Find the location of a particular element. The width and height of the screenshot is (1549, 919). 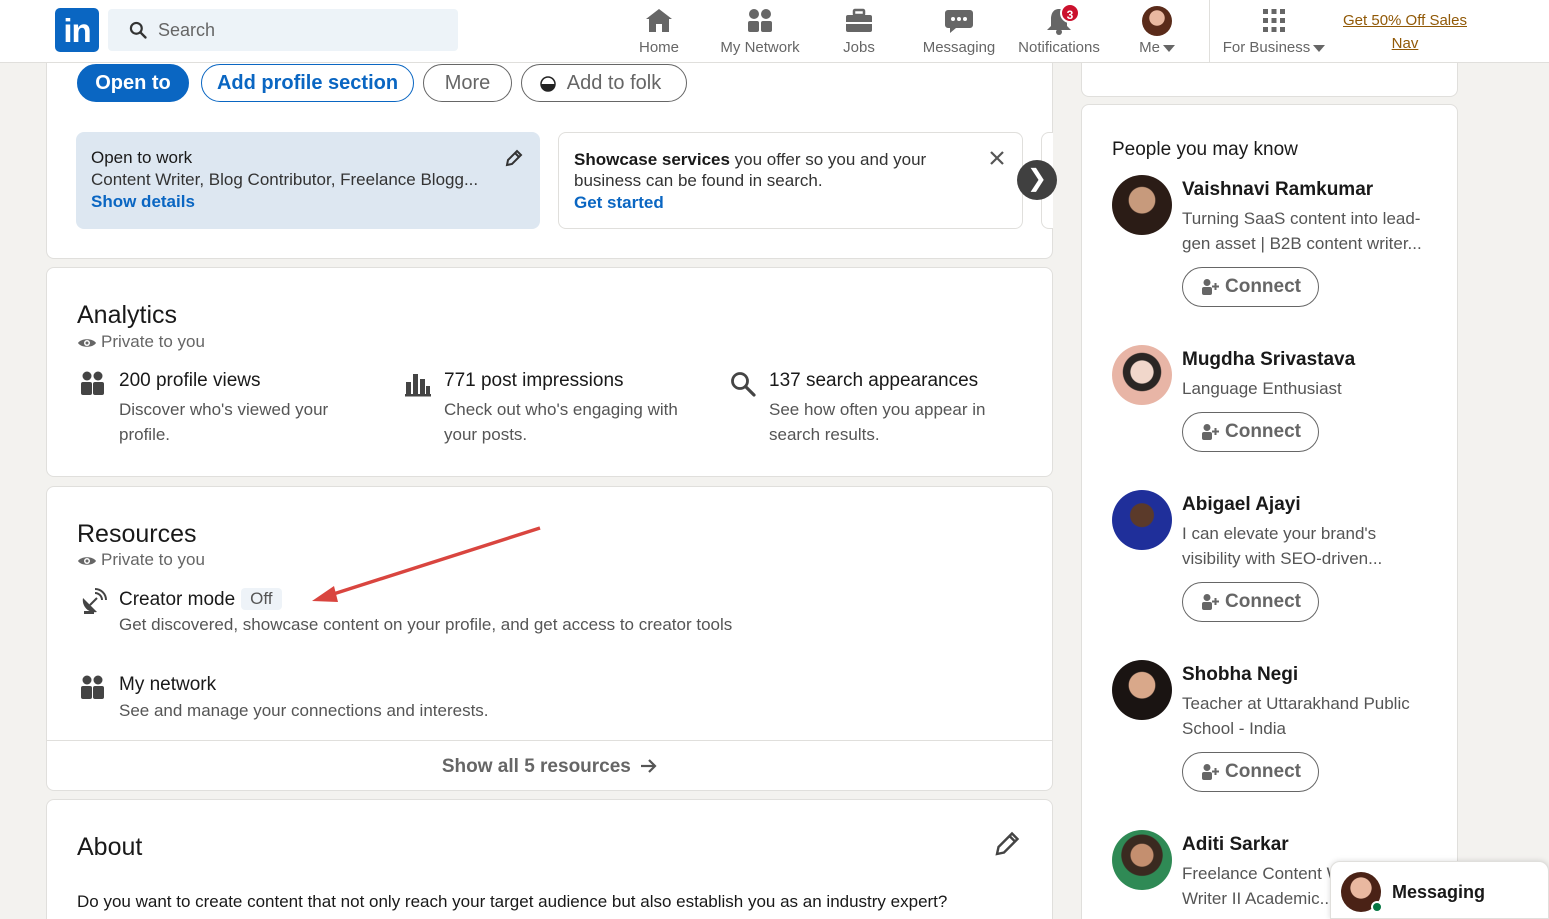

linkedin-logo: in is located at coordinates (77, 30).